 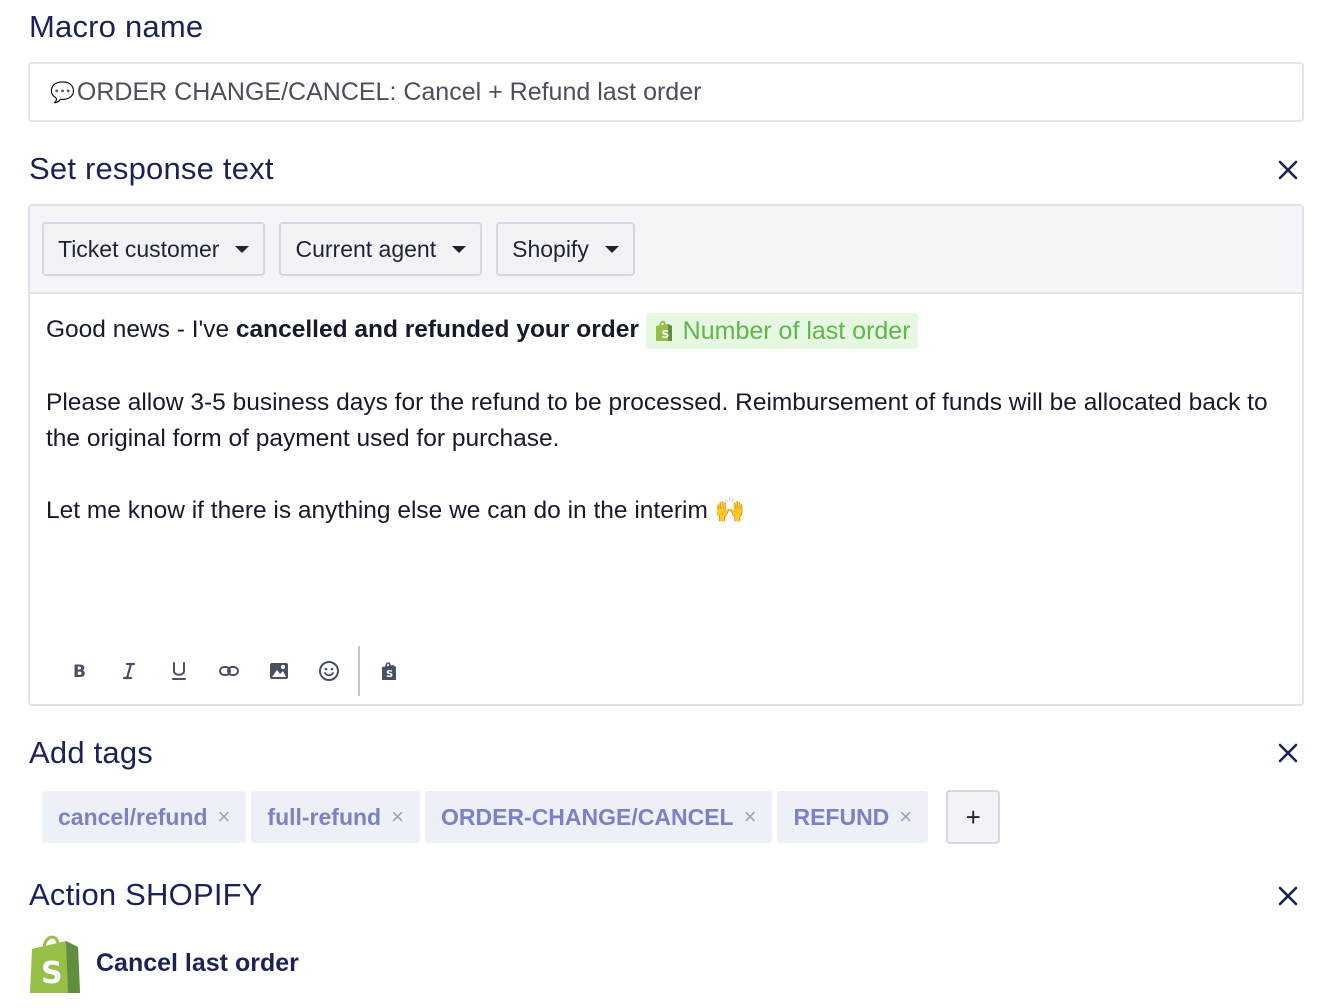 I want to click on image-icon, so click(x=279, y=671).